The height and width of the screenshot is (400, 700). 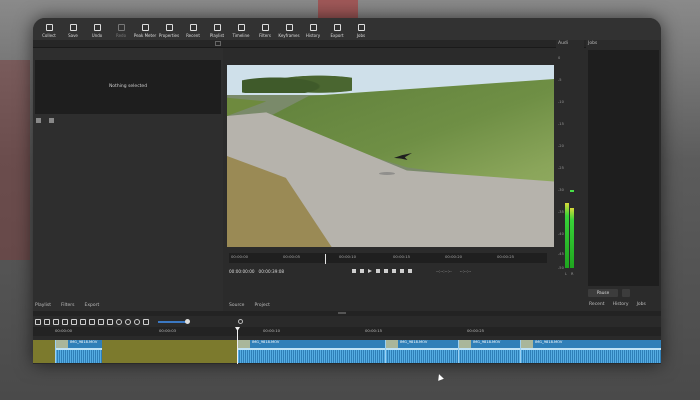 I want to click on tab-project: Project, so click(x=261, y=305).